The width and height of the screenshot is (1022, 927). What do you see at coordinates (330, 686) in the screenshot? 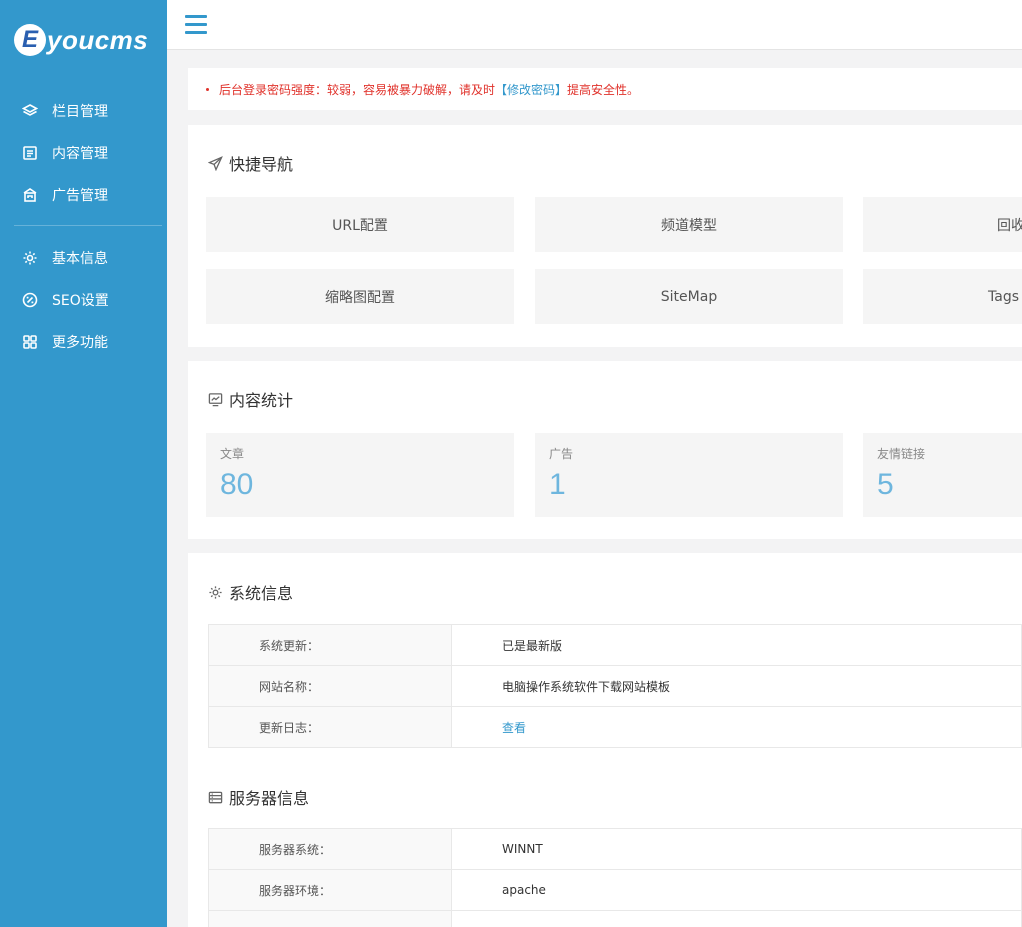
I see `info-key: 网站名称：` at bounding box center [330, 686].